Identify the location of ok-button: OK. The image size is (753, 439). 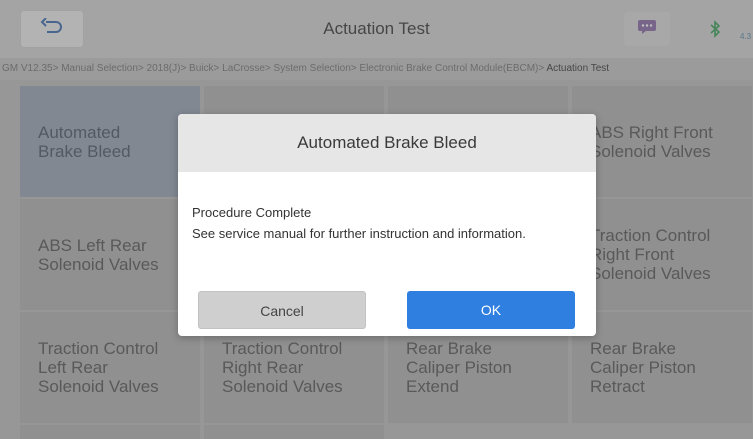
(491, 310).